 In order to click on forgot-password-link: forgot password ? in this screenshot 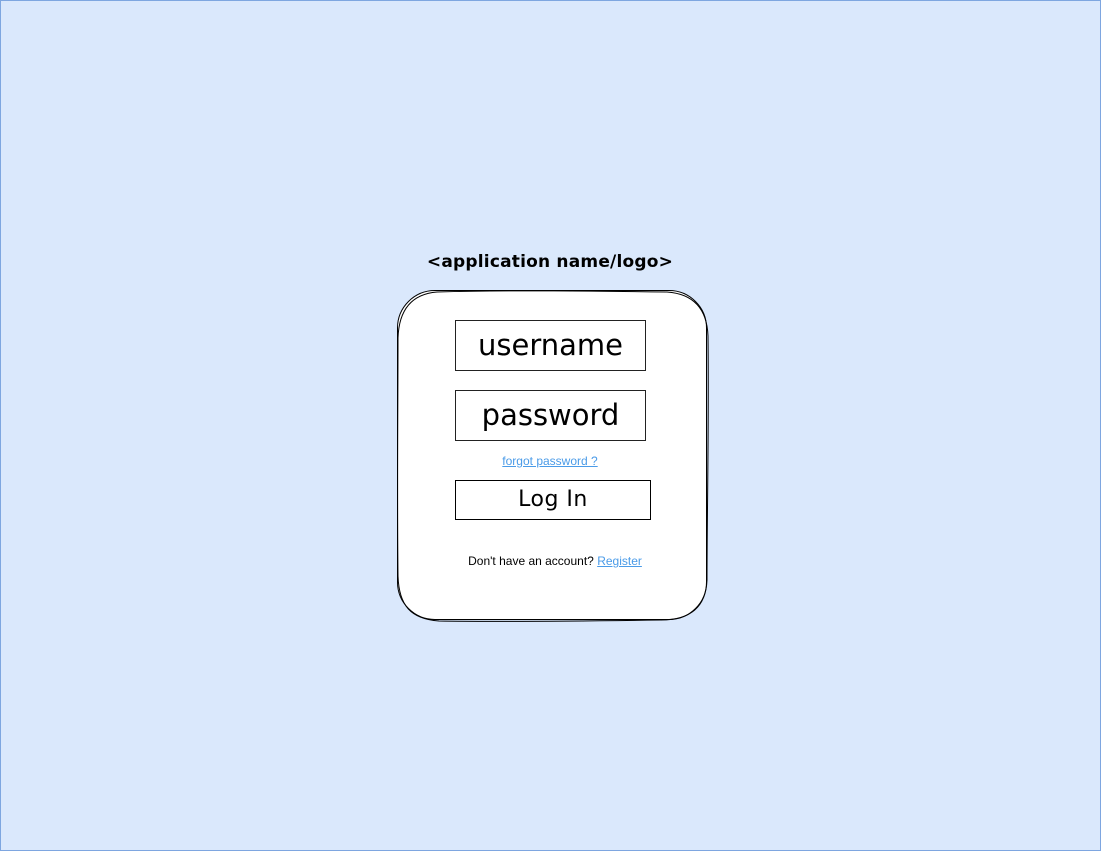, I will do `click(550, 461)`.